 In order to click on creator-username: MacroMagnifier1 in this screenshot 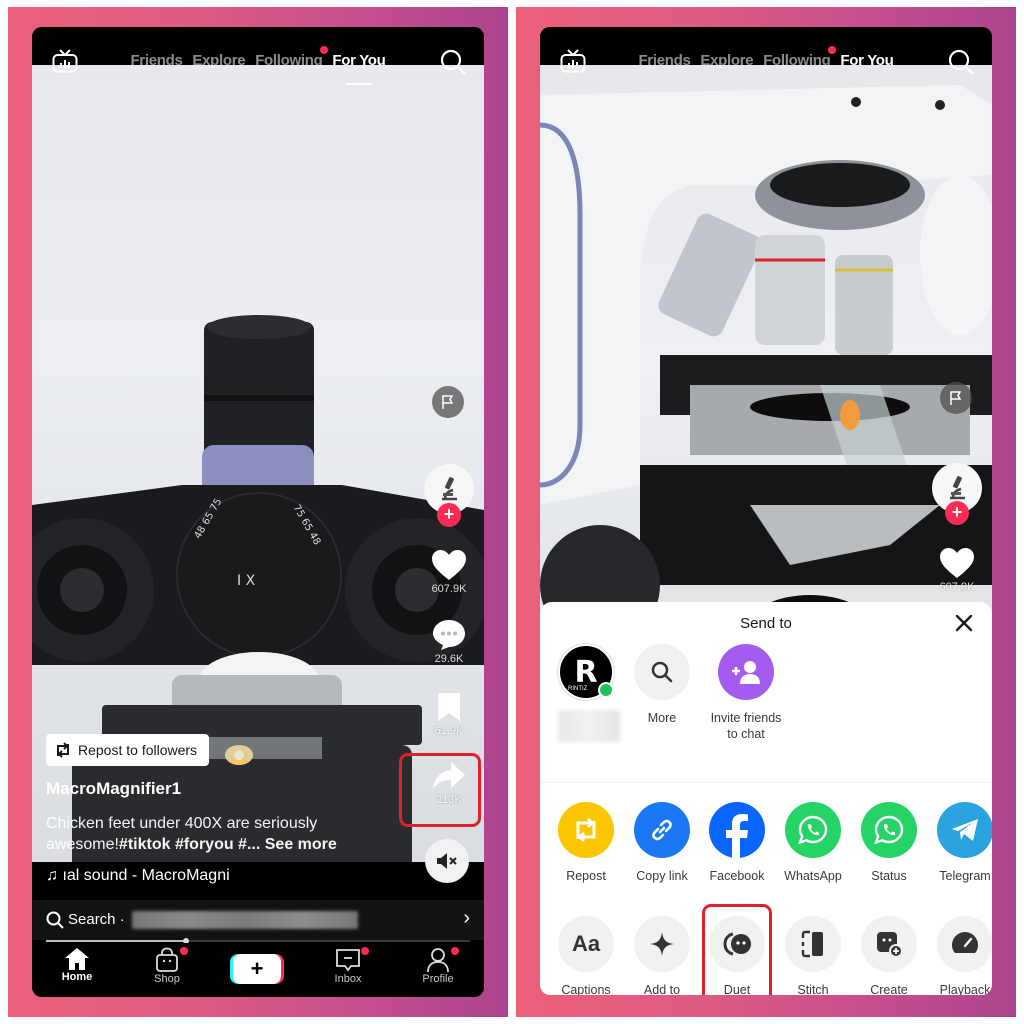, I will do `click(113, 789)`.